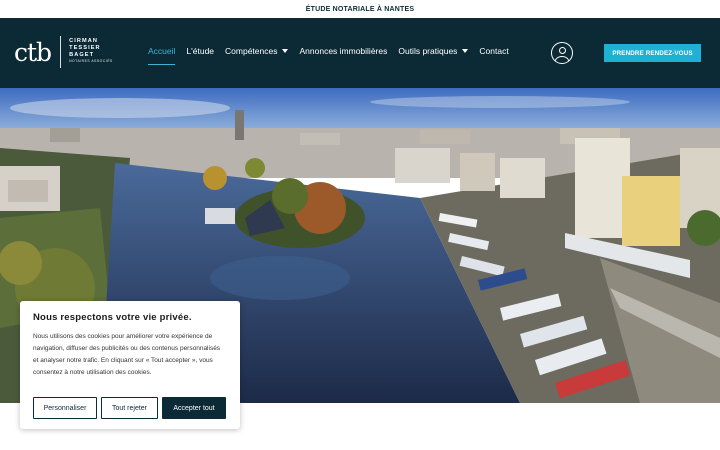 The image size is (720, 450). I want to click on top-announcement-bar: ÉTUDE NOTARIALE À NANTES, so click(360, 9).